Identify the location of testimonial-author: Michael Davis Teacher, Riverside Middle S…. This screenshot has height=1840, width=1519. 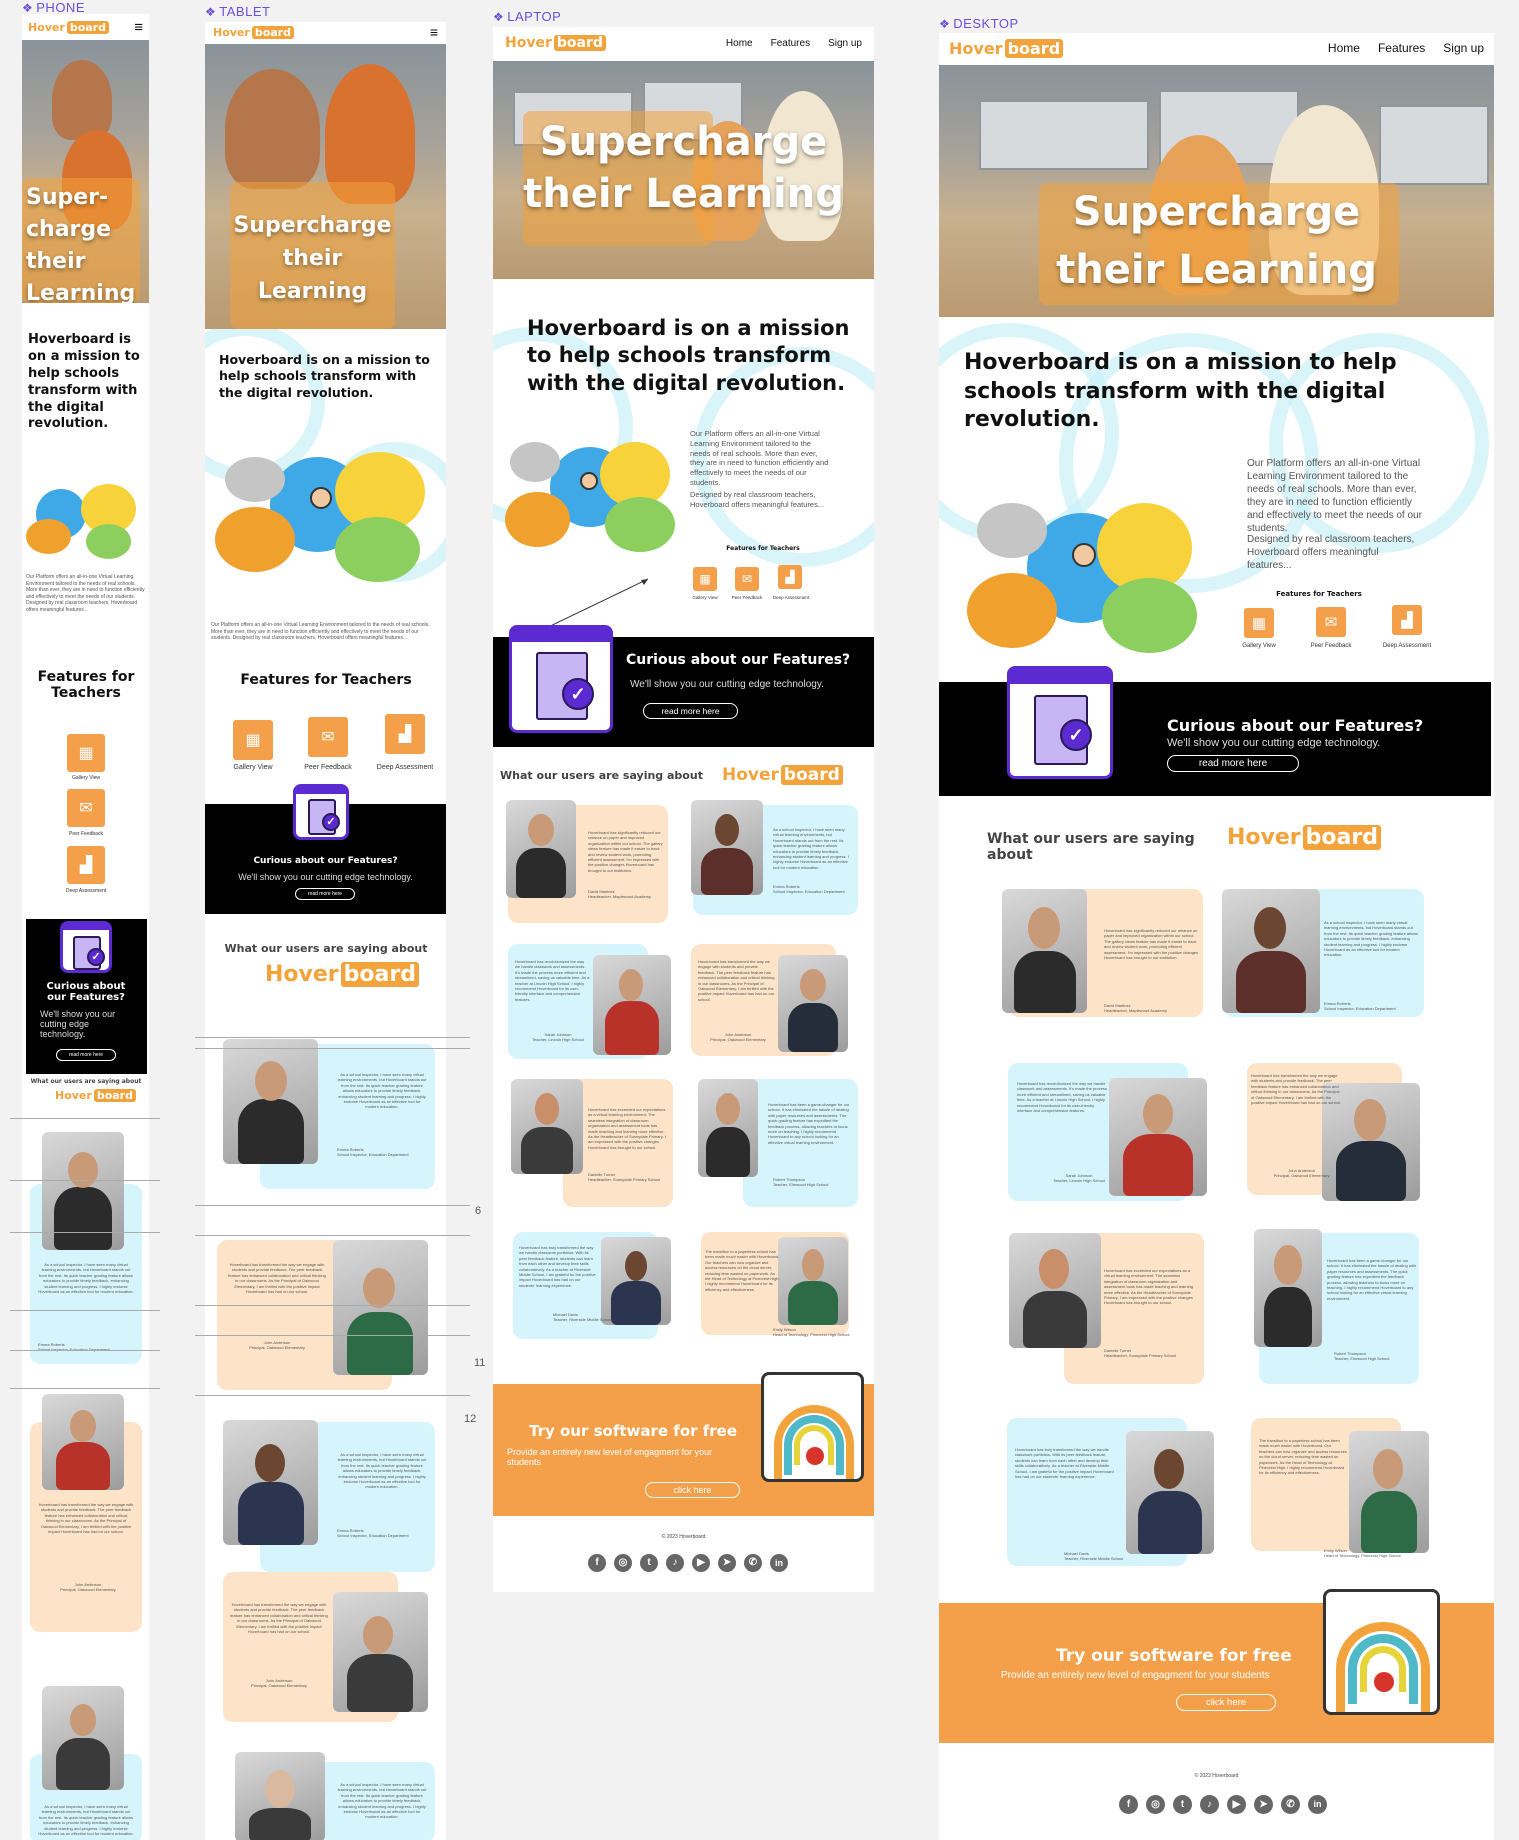
(1094, 1556).